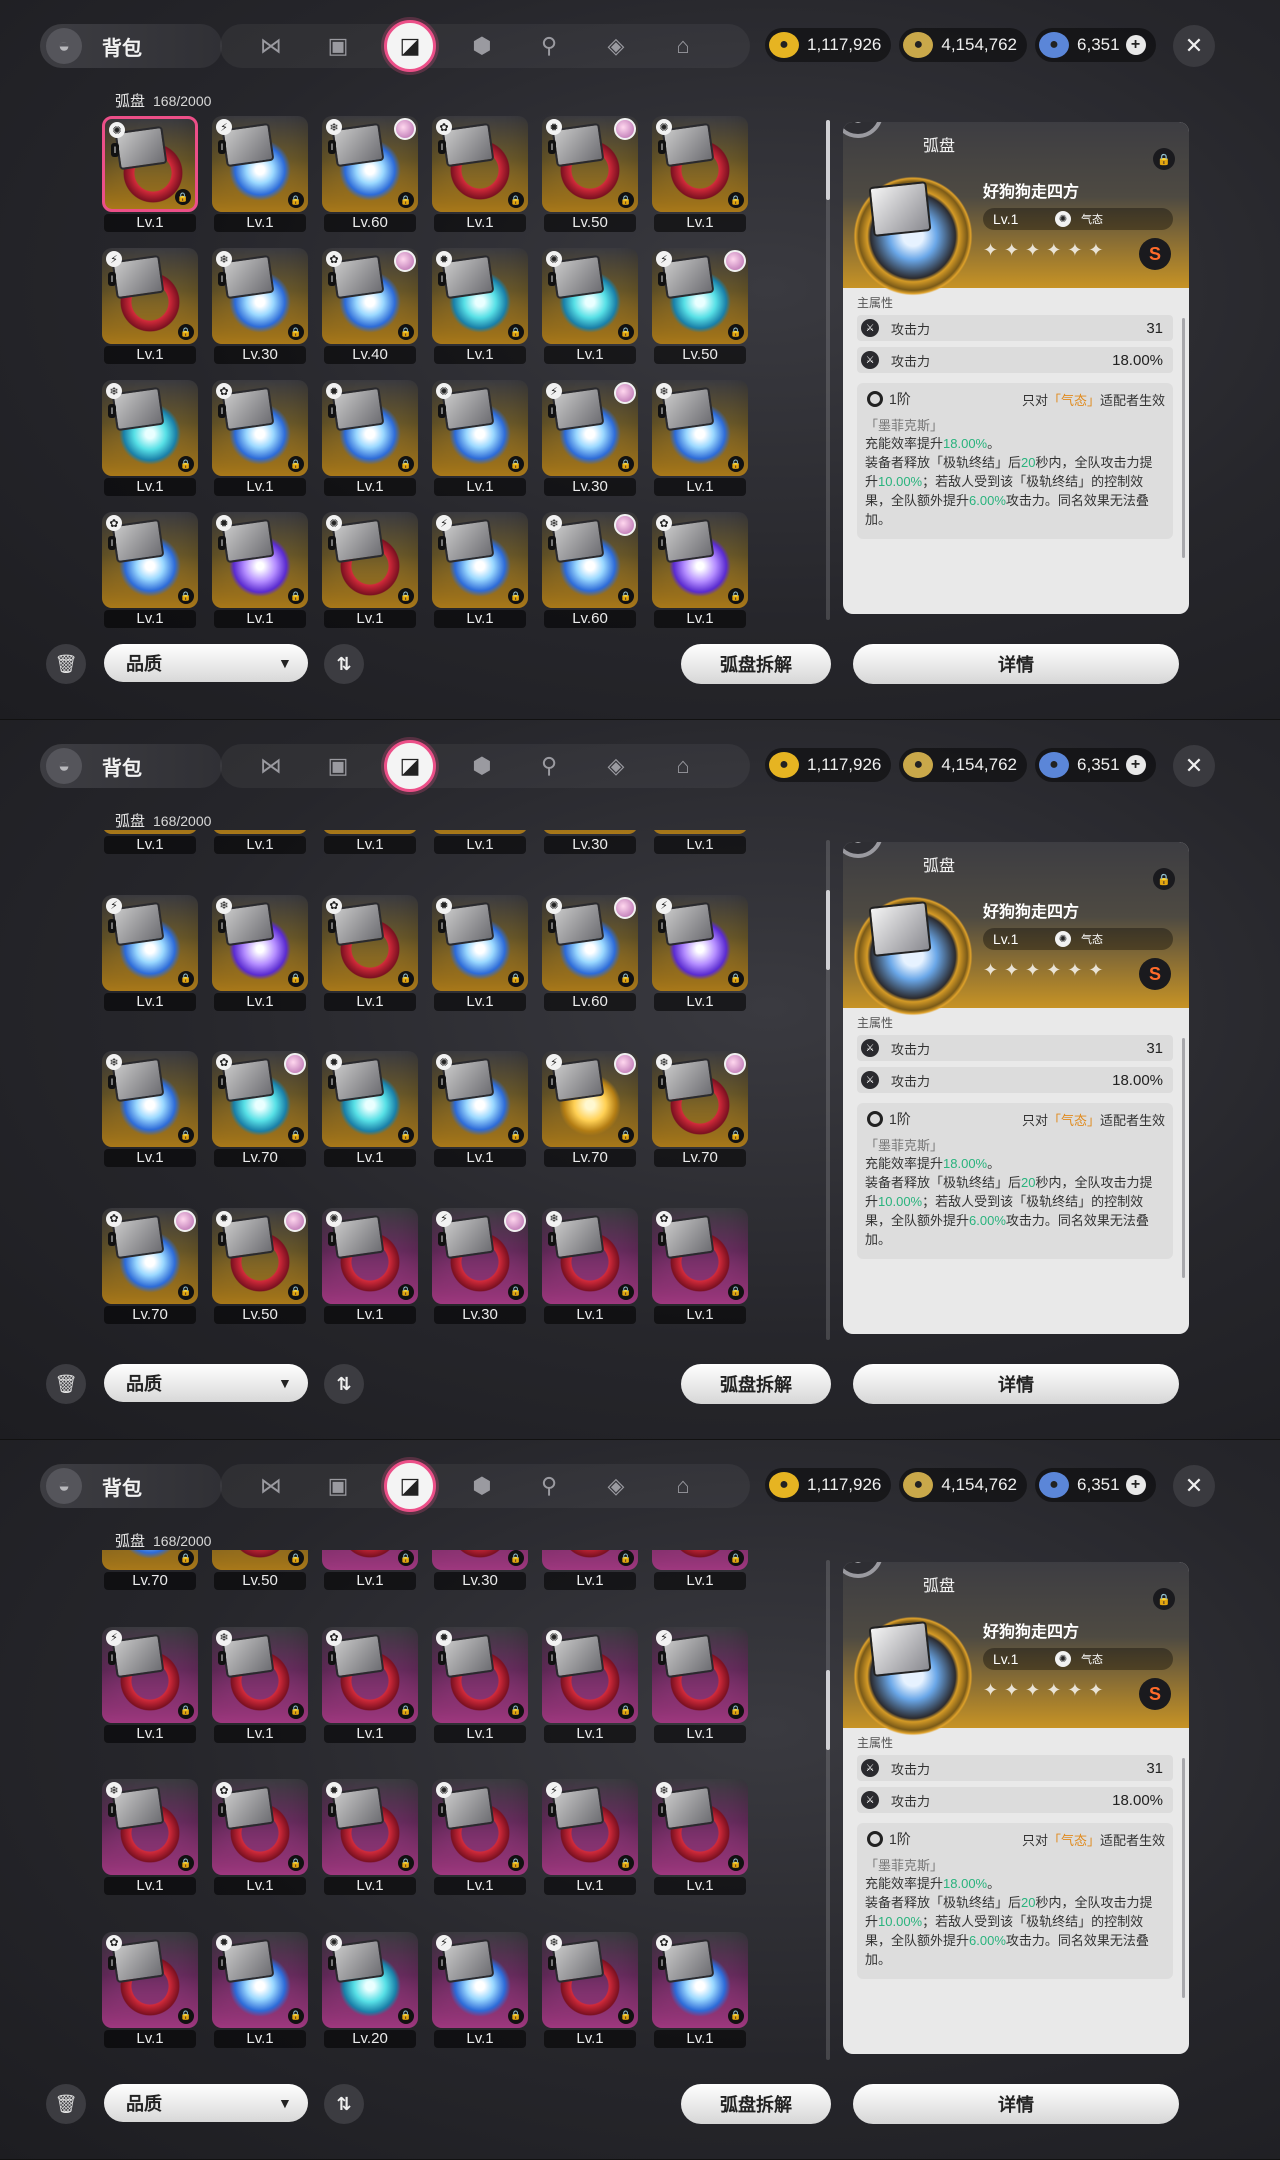 This screenshot has width=1280, height=2160. What do you see at coordinates (590, 1109) in the screenshot?
I see `disc-card: ⚡ I 🔒 Lv.70` at bounding box center [590, 1109].